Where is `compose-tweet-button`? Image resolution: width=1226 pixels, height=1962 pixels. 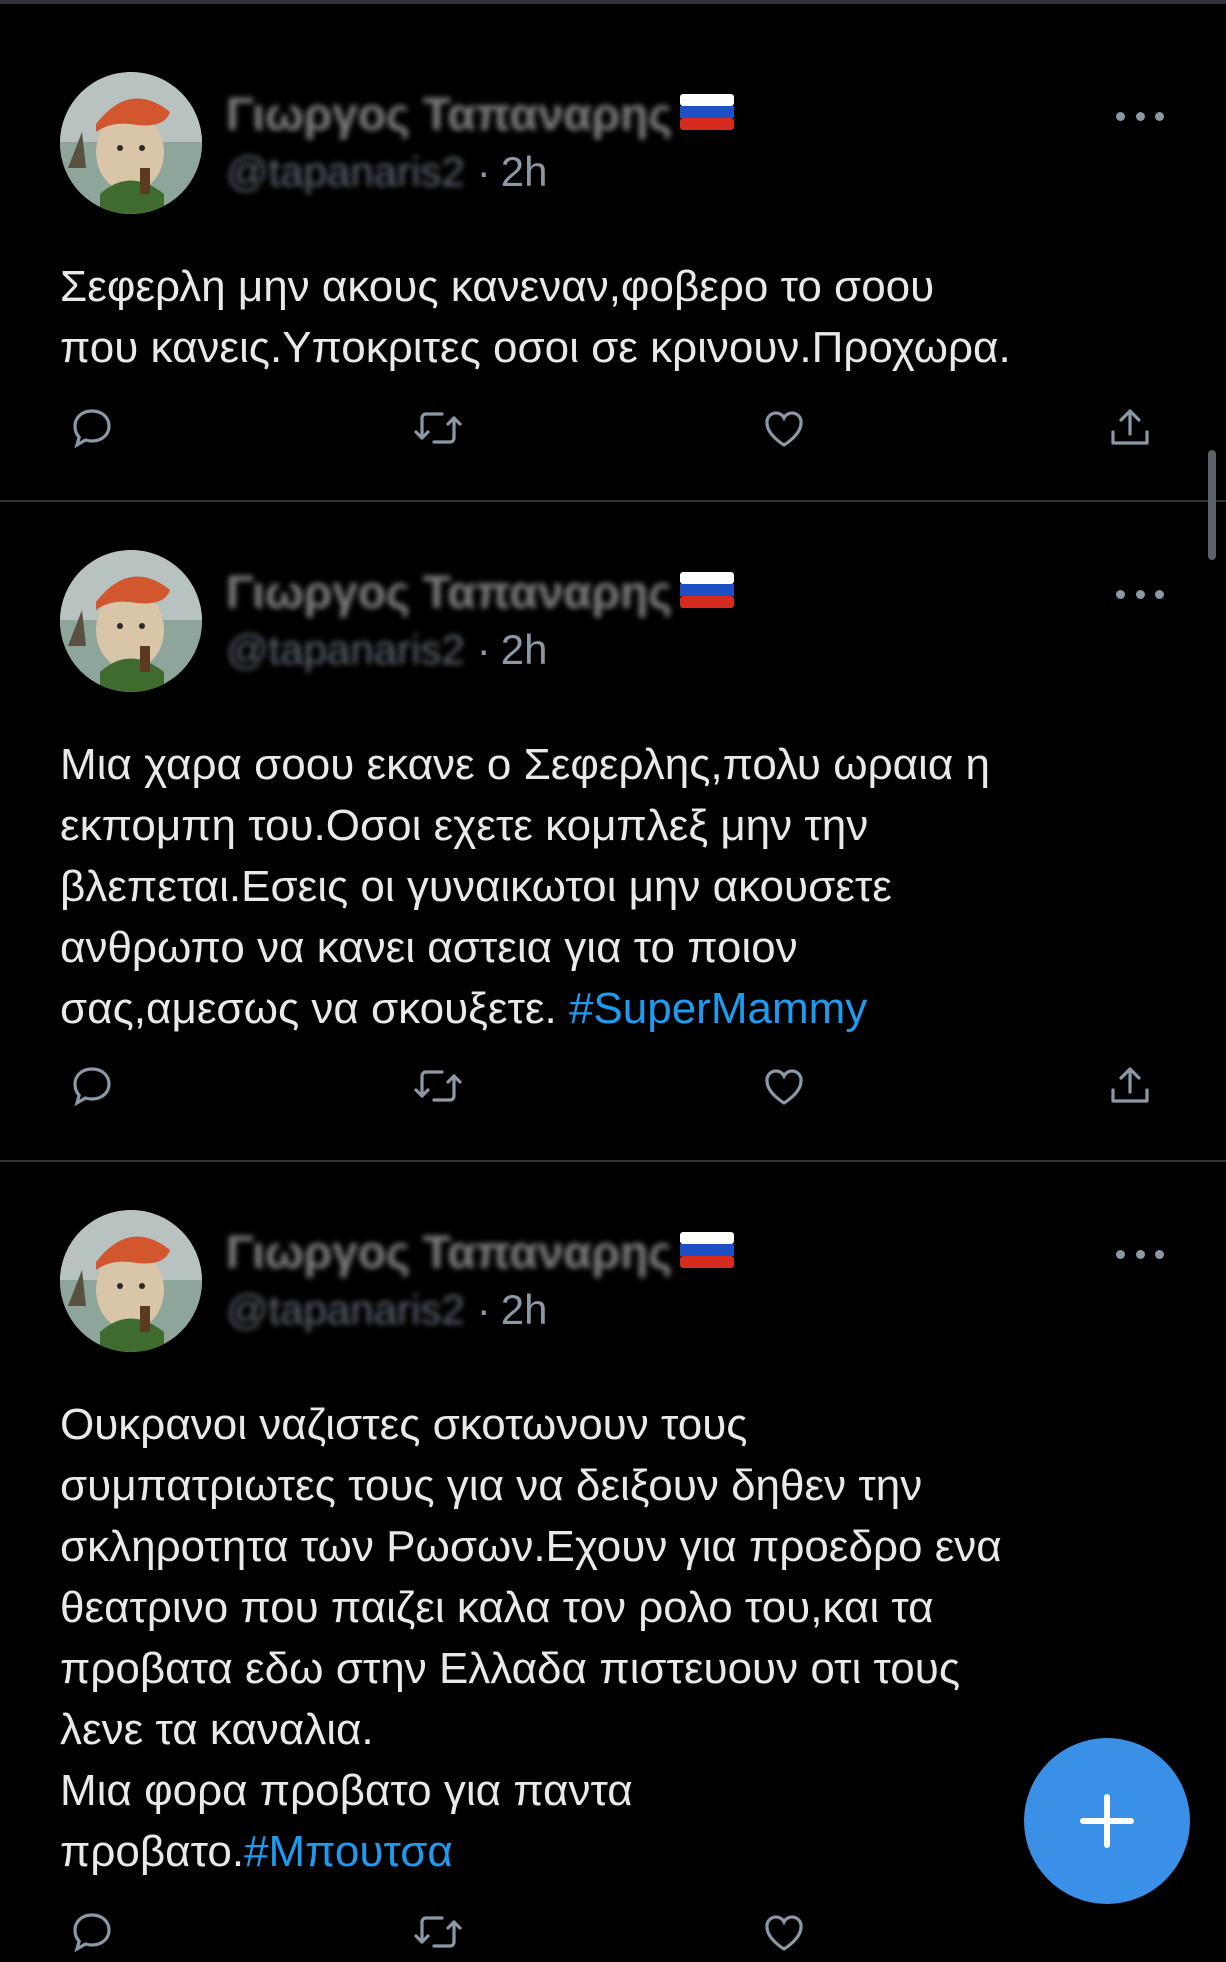
compose-tweet-button is located at coordinates (1107, 1821).